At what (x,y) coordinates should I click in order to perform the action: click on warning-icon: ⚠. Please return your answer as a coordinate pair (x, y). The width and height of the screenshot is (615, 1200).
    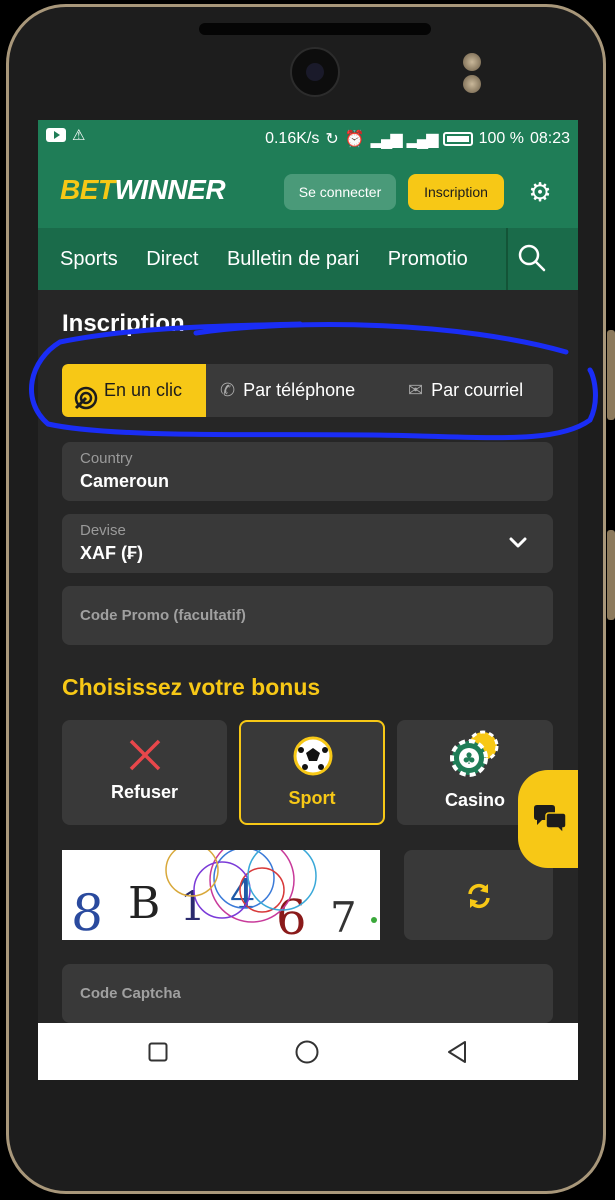
    Looking at the image, I should click on (79, 135).